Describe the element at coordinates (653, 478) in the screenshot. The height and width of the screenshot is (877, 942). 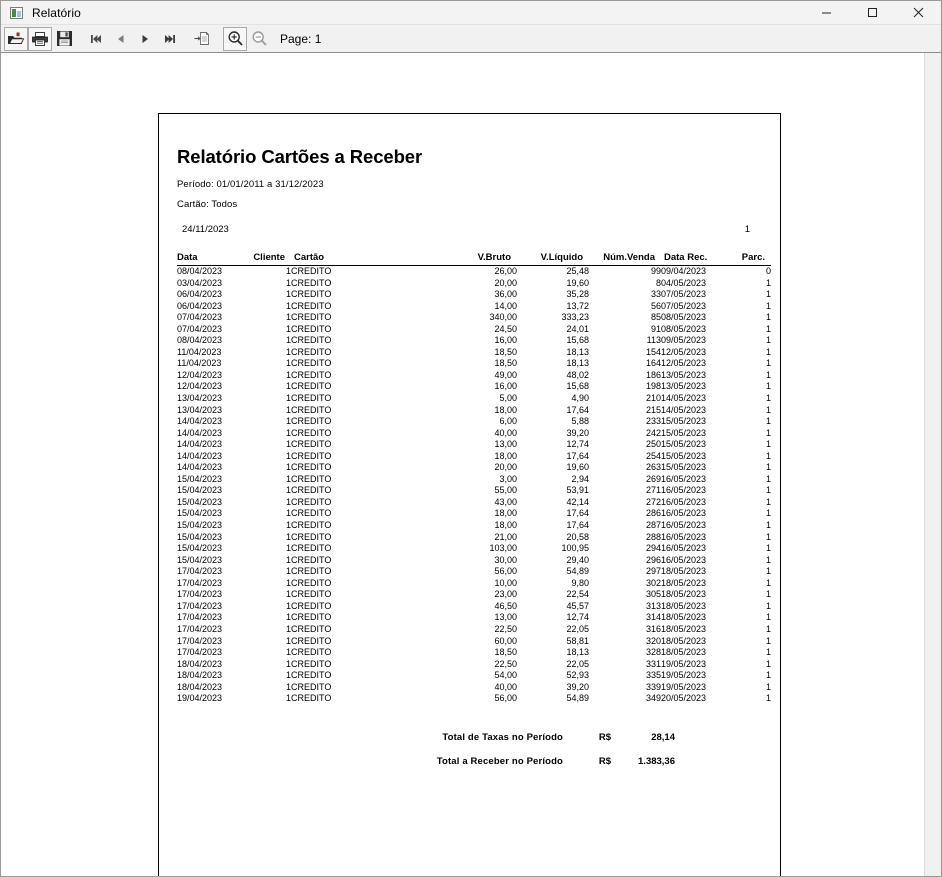
I see `cell-numvenda: 269` at that location.